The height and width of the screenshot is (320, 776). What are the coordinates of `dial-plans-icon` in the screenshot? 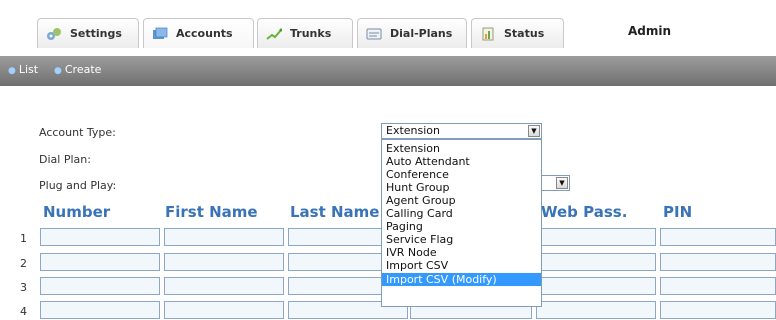 It's located at (374, 34).